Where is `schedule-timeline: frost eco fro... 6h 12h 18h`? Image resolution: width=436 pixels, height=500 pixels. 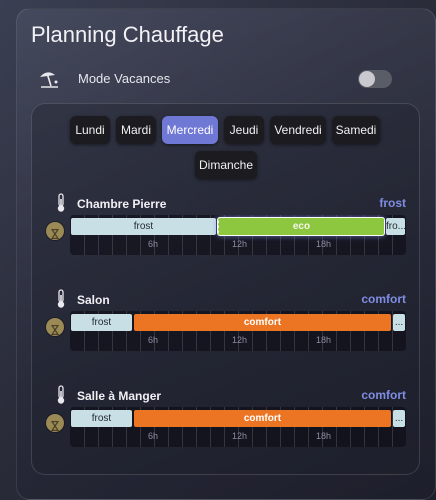
schedule-timeline: frost eco fro... 6h 12h 18h is located at coordinates (238, 235).